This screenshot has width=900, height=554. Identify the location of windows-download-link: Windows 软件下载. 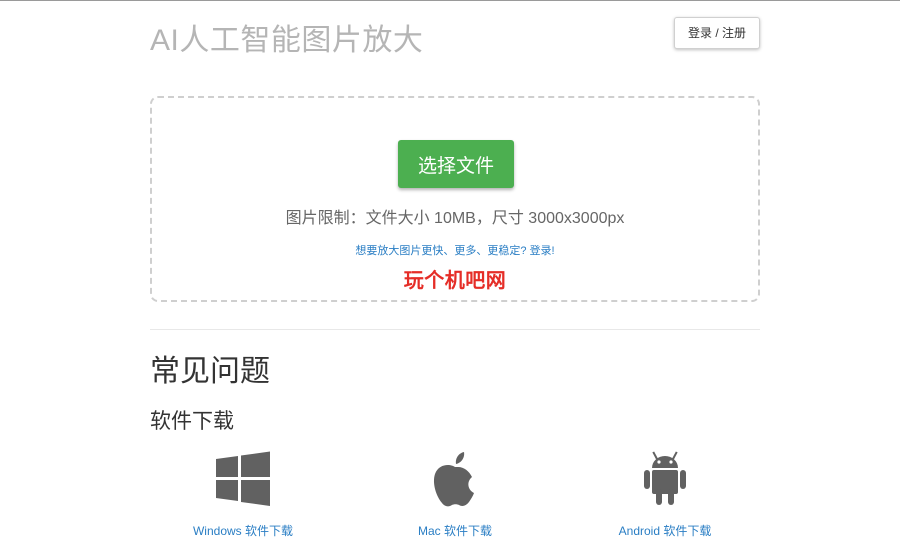
(243, 493).